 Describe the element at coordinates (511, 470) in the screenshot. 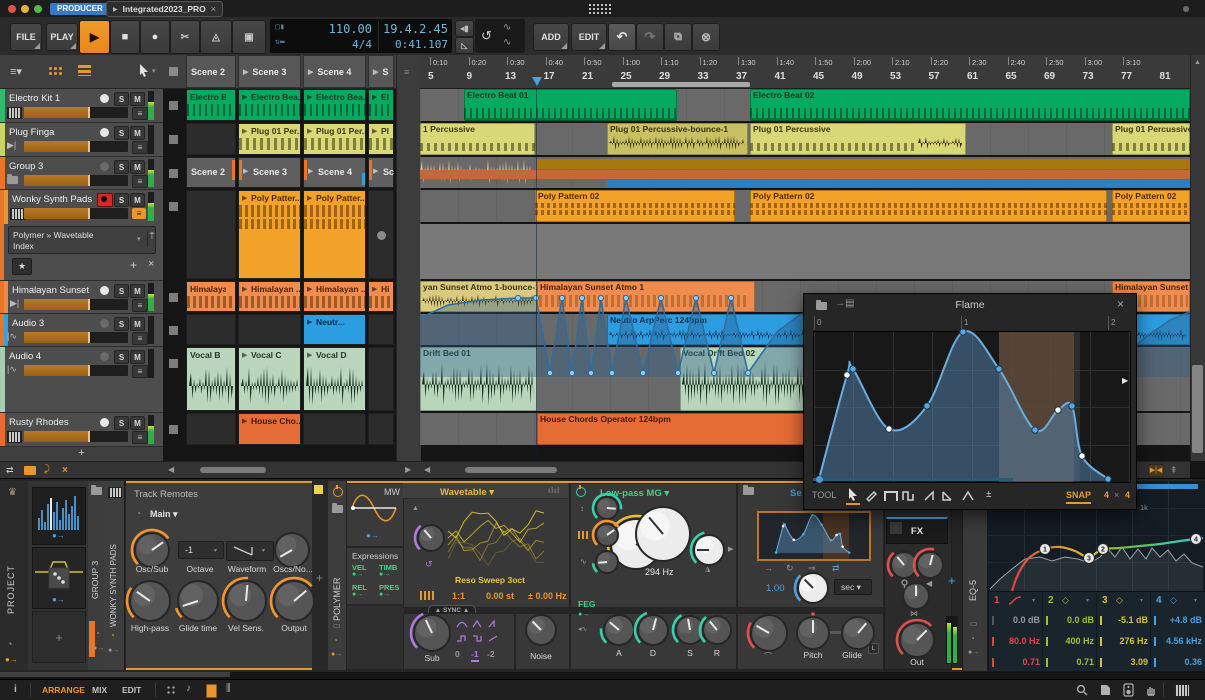

I see `arranger-scrollbar` at that location.